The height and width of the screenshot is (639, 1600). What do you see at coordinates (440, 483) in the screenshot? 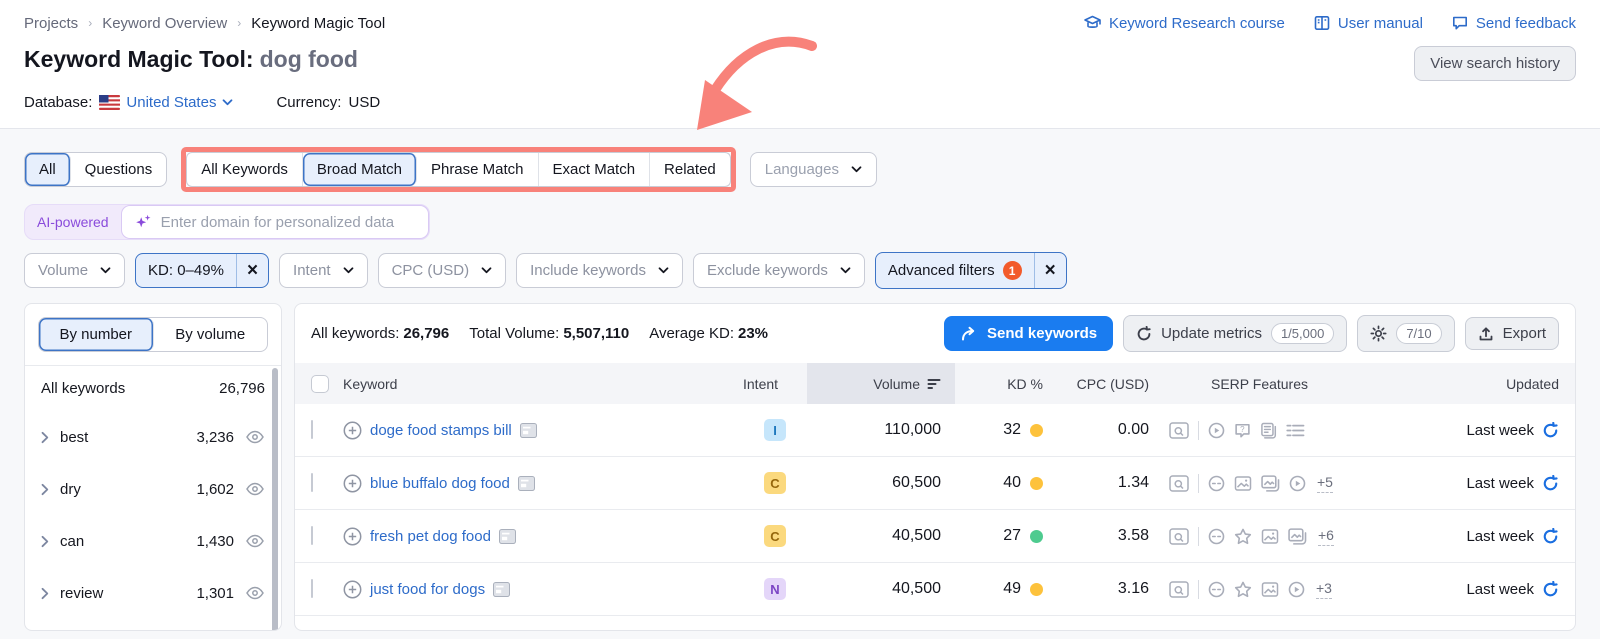
I see `keyword-link: blue buffalo dog food` at bounding box center [440, 483].